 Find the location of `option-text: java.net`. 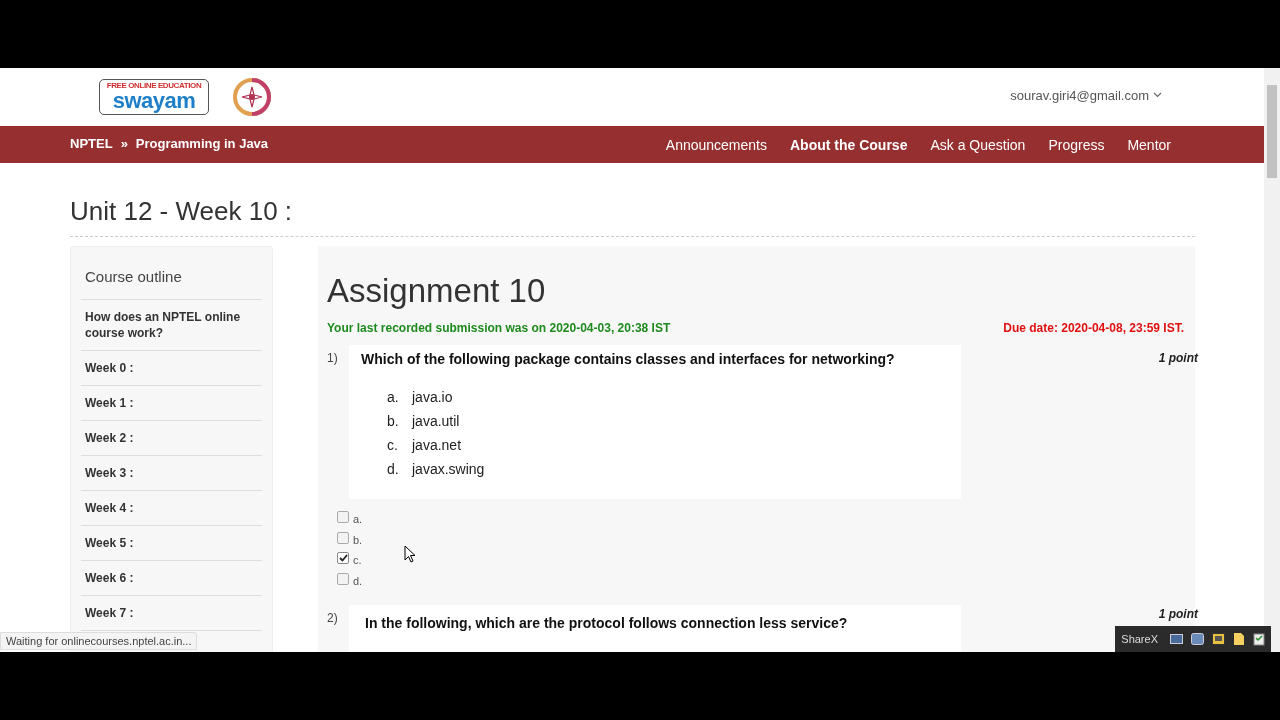

option-text: java.net is located at coordinates (437, 446).